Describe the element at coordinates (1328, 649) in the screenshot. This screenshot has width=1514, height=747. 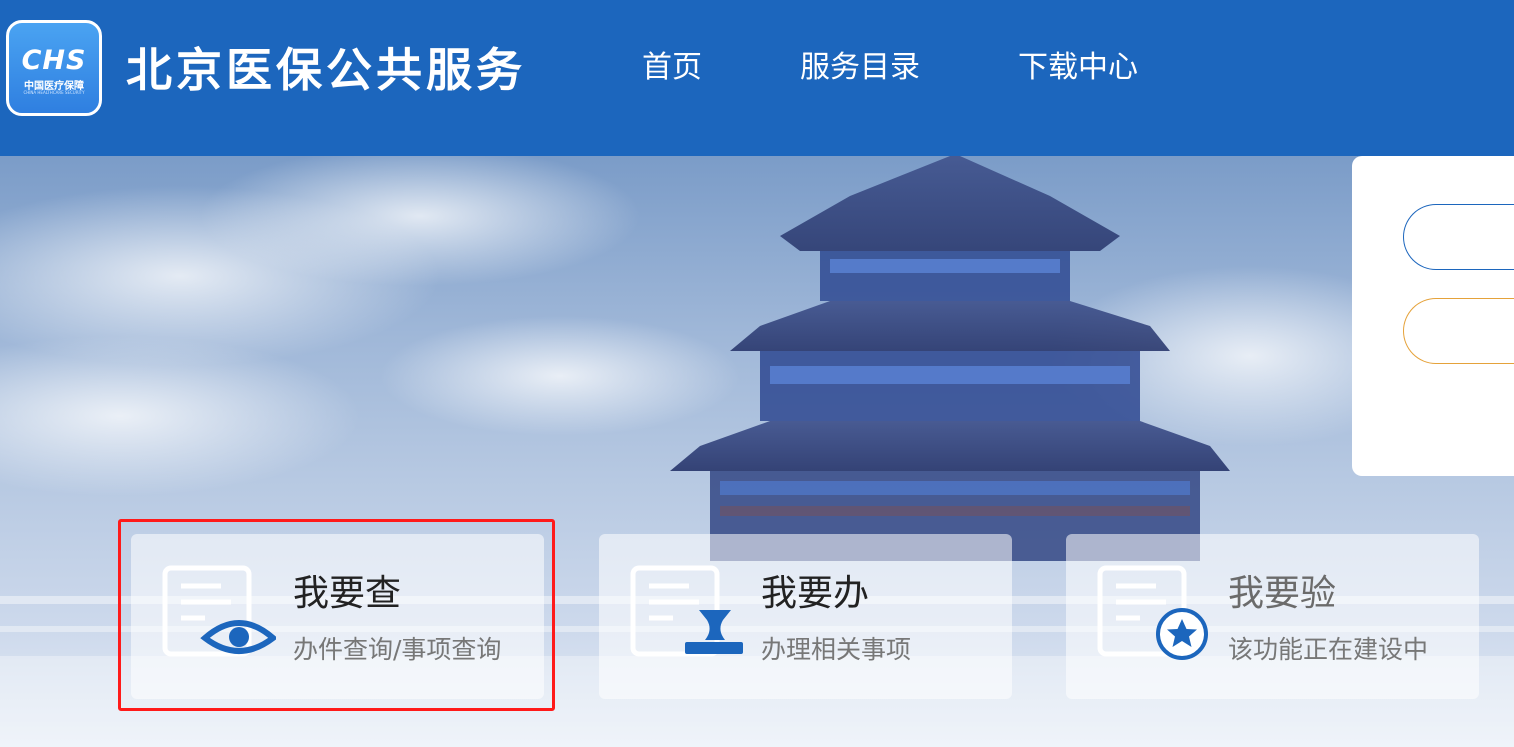
I see `card-verify-subtitle: 该功能正在建设中` at that location.